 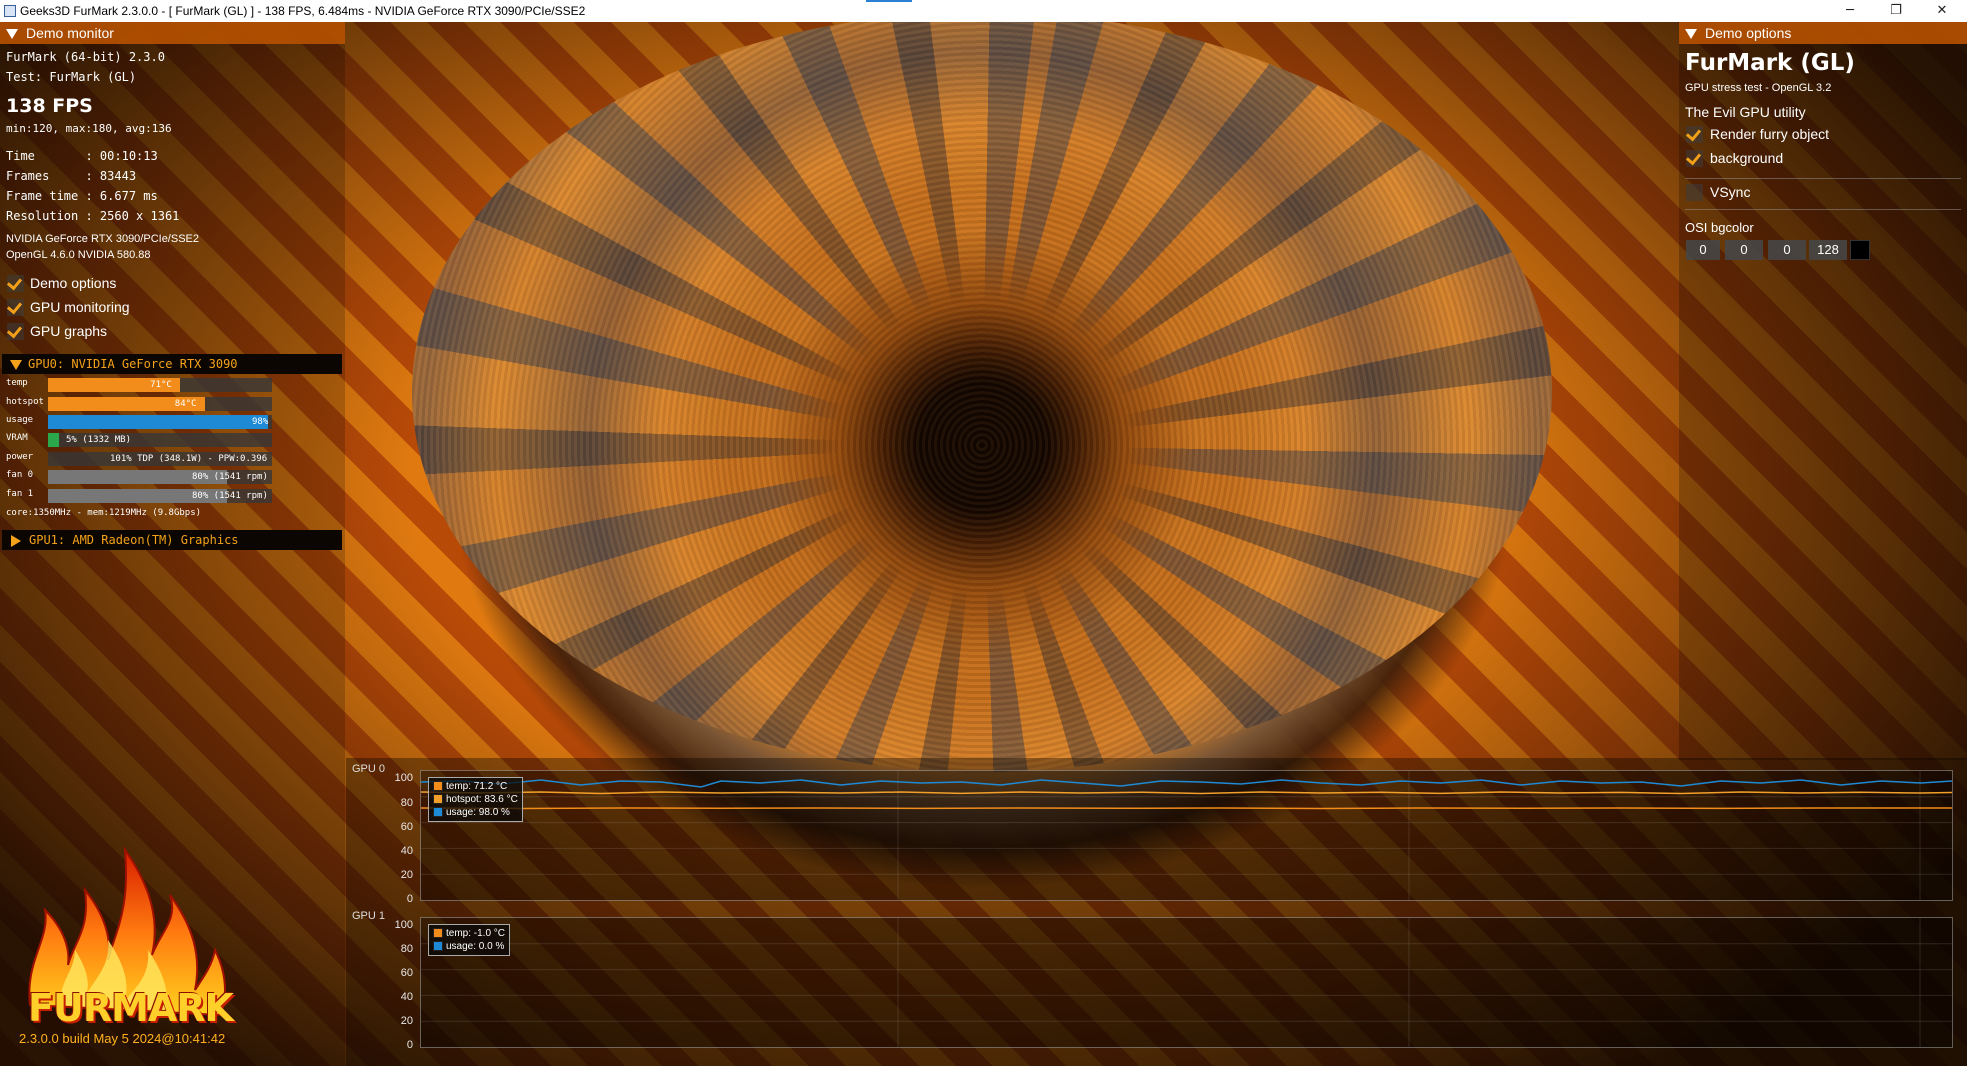 What do you see at coordinates (93, 216) in the screenshot?
I see `resolution-line: Resolution : 2560 x 1361` at bounding box center [93, 216].